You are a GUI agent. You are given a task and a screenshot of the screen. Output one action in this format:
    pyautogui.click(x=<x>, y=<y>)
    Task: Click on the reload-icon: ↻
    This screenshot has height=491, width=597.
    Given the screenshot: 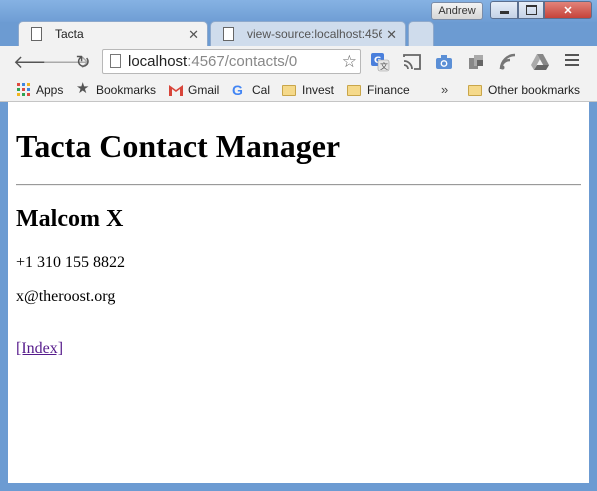 What is the action you would take?
    pyautogui.click(x=83, y=62)
    